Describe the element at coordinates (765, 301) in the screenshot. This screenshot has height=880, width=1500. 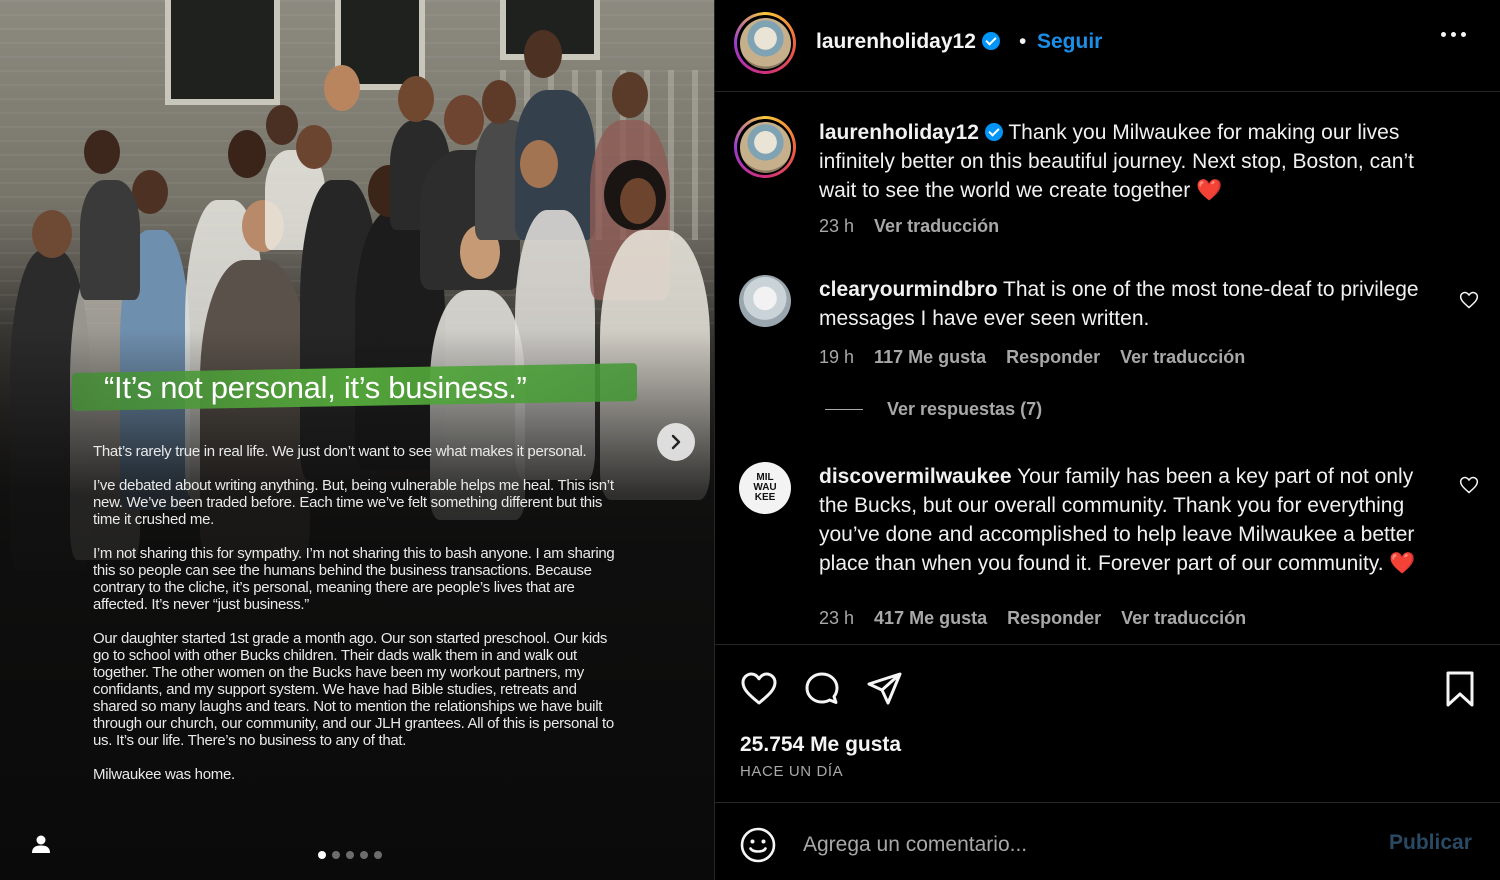
I see `commenter-avatar` at that location.